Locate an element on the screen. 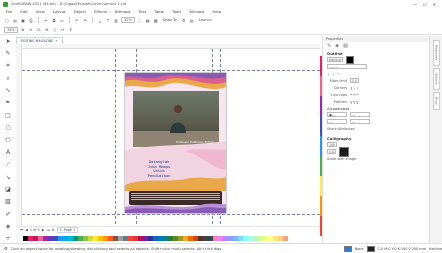  docker-tab-hints: Hints is located at coordinates (436, 101).